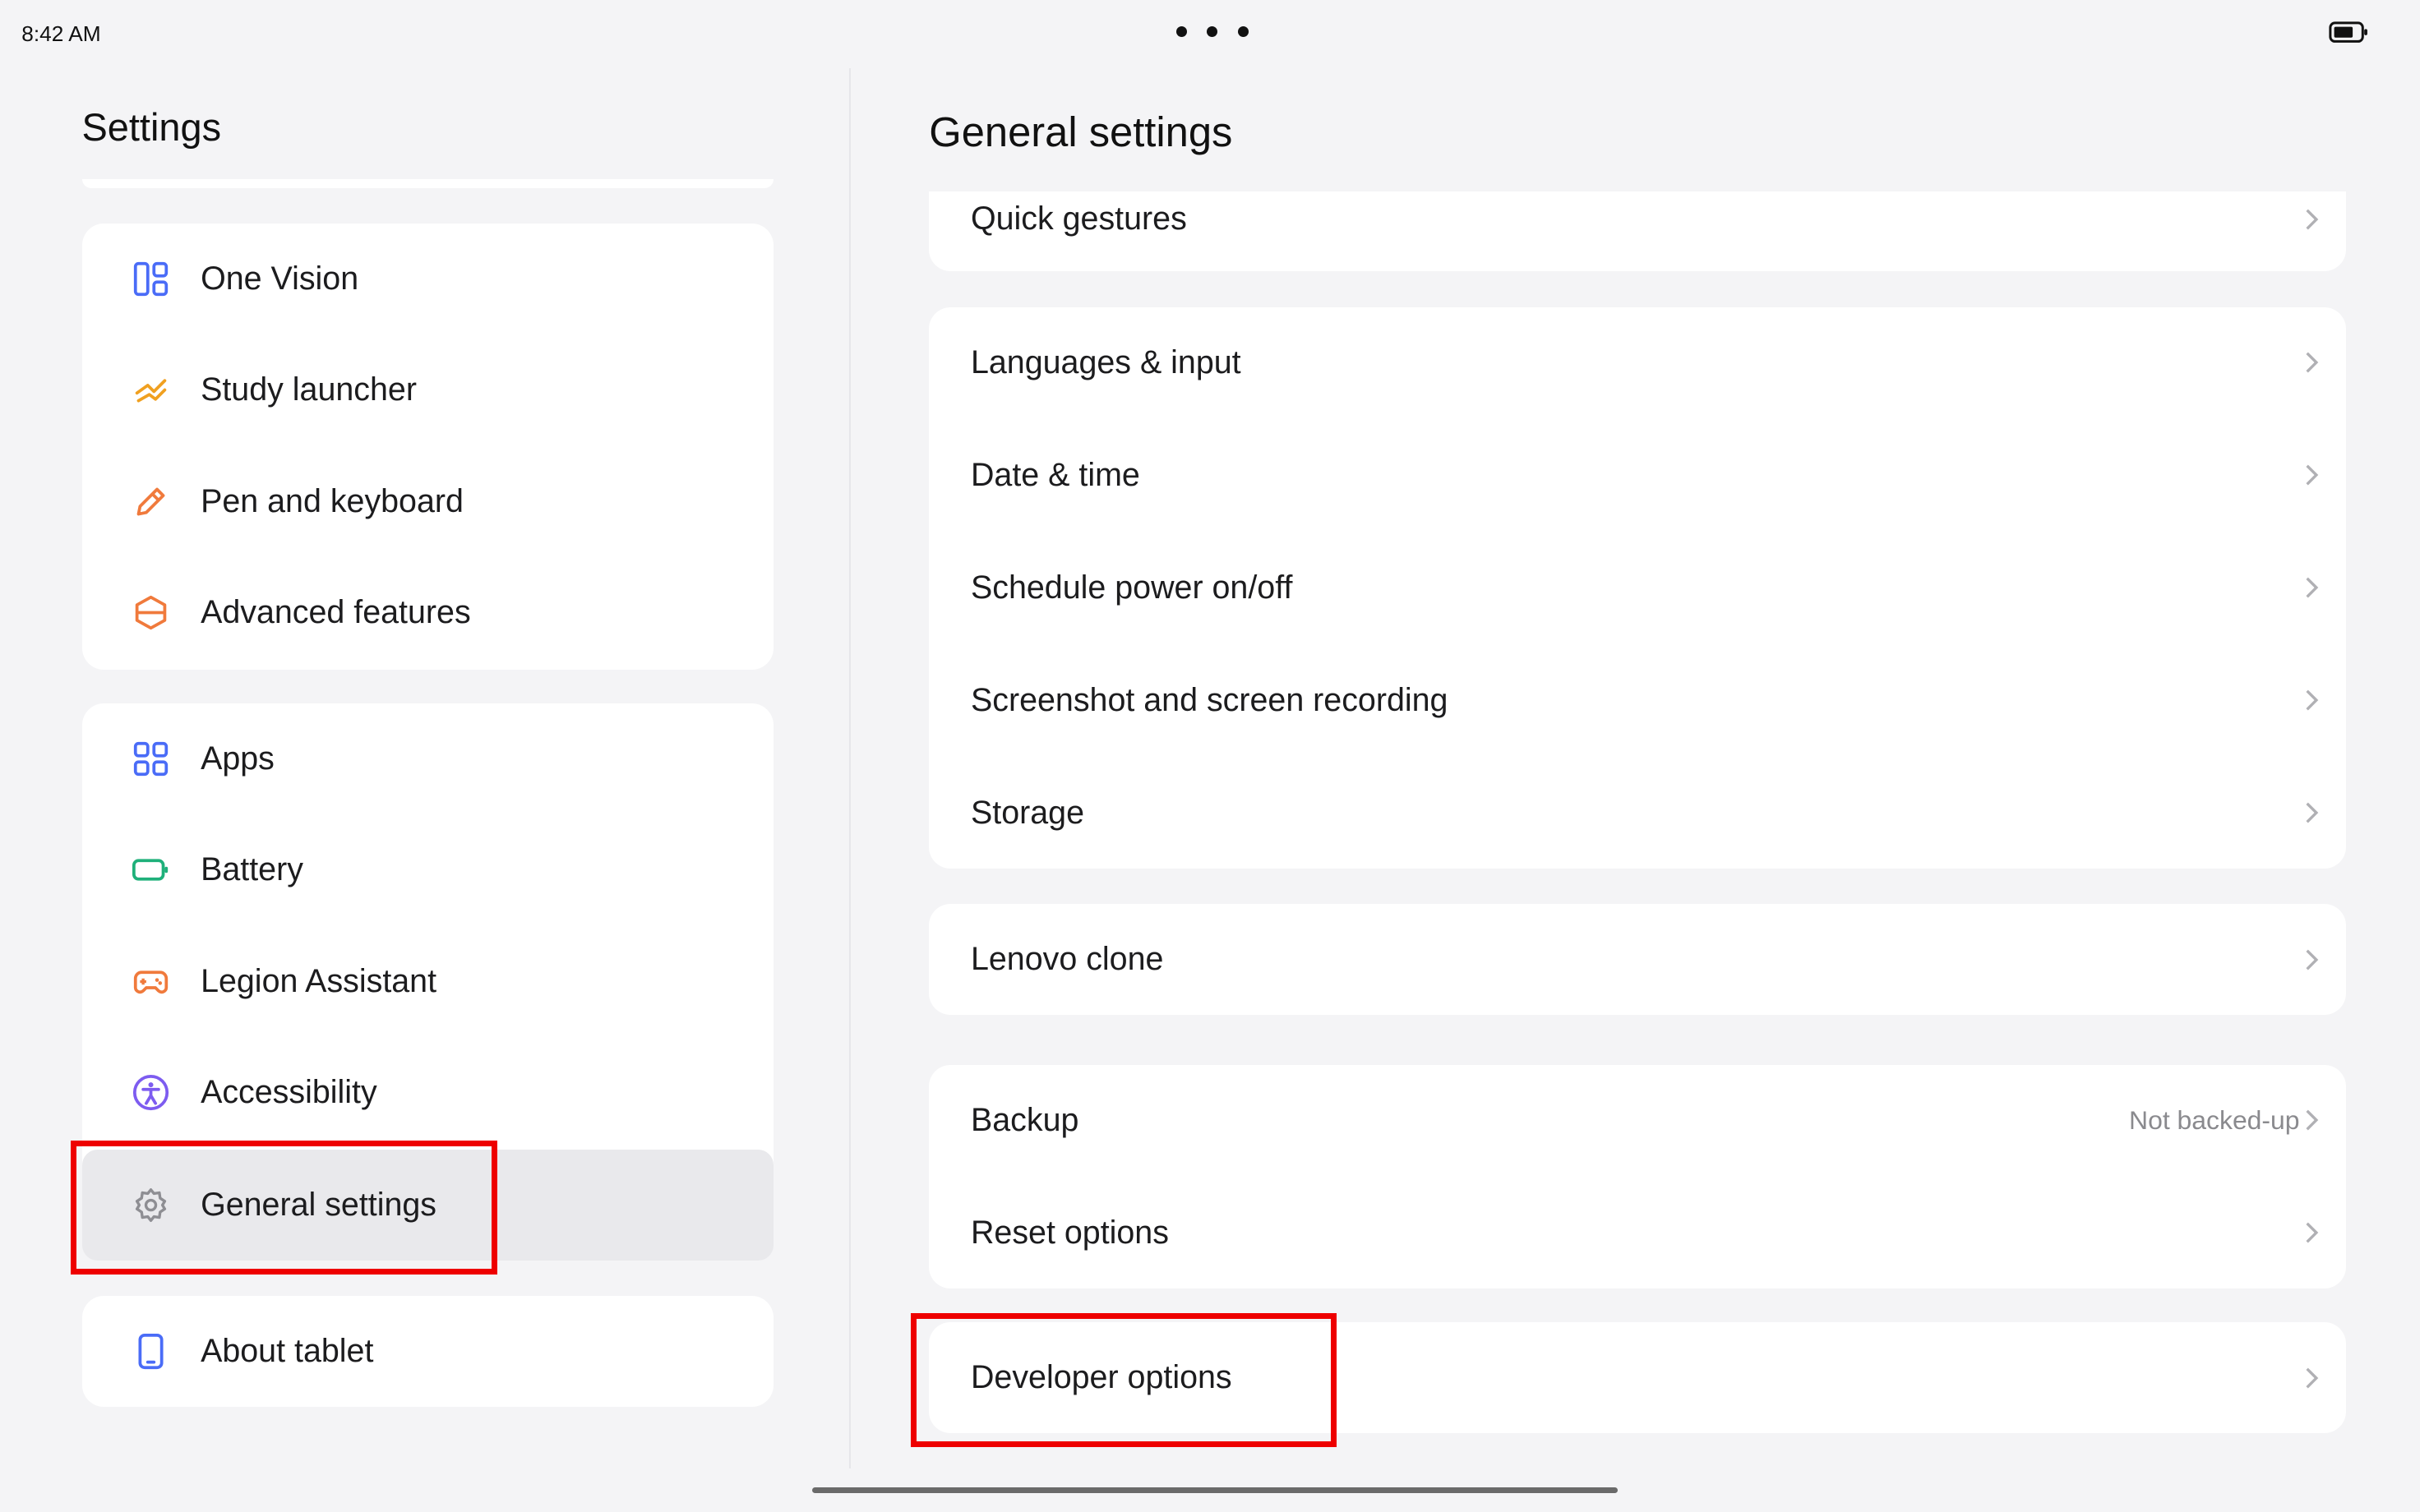 The image size is (2420, 1512). Describe the element at coordinates (289, 1091) in the screenshot. I see `sidebar-item-label: Accessibility` at that location.